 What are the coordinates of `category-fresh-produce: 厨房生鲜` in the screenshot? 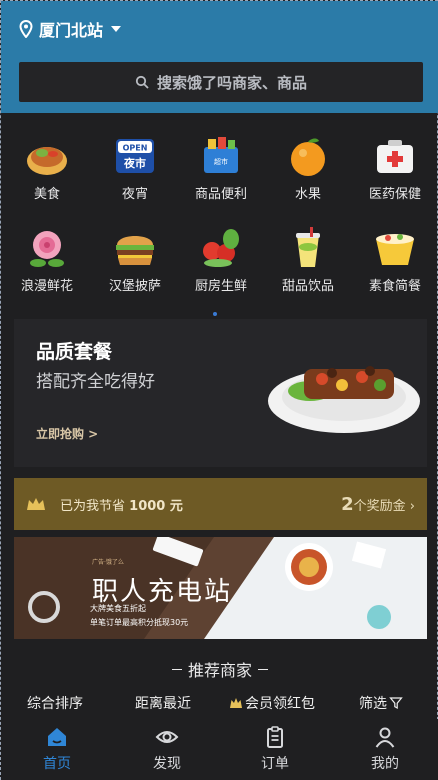 It's located at (221, 257).